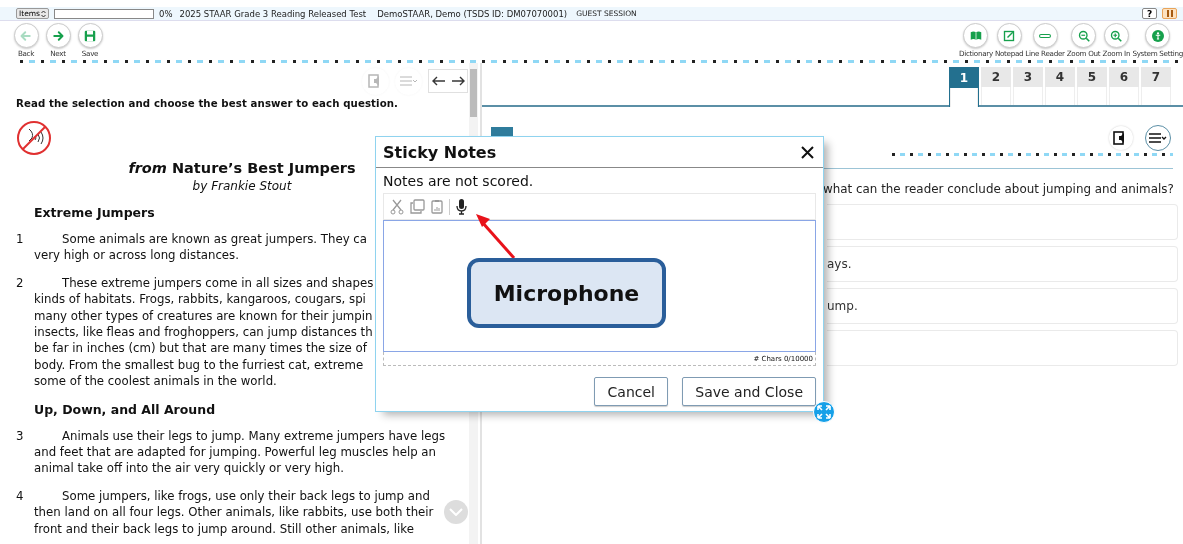 This screenshot has width=1183, height=544. Describe the element at coordinates (1121, 138) in the screenshot. I see `text-to-speech-button` at that location.